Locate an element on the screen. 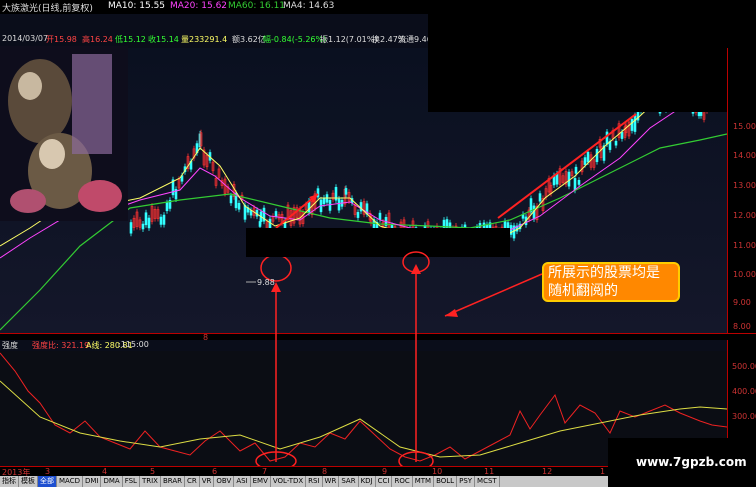  indicator-tab: EMV is located at coordinates (261, 481).